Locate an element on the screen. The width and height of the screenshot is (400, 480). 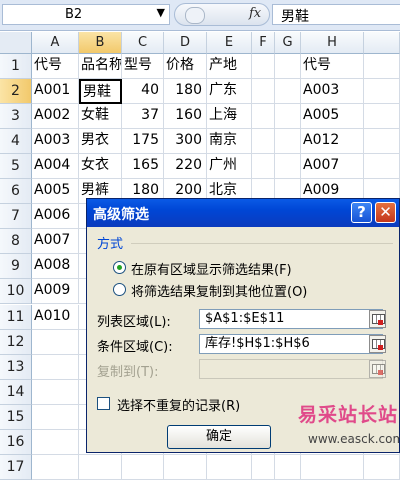
formula-input: 男鞋 is located at coordinates (336, 14).